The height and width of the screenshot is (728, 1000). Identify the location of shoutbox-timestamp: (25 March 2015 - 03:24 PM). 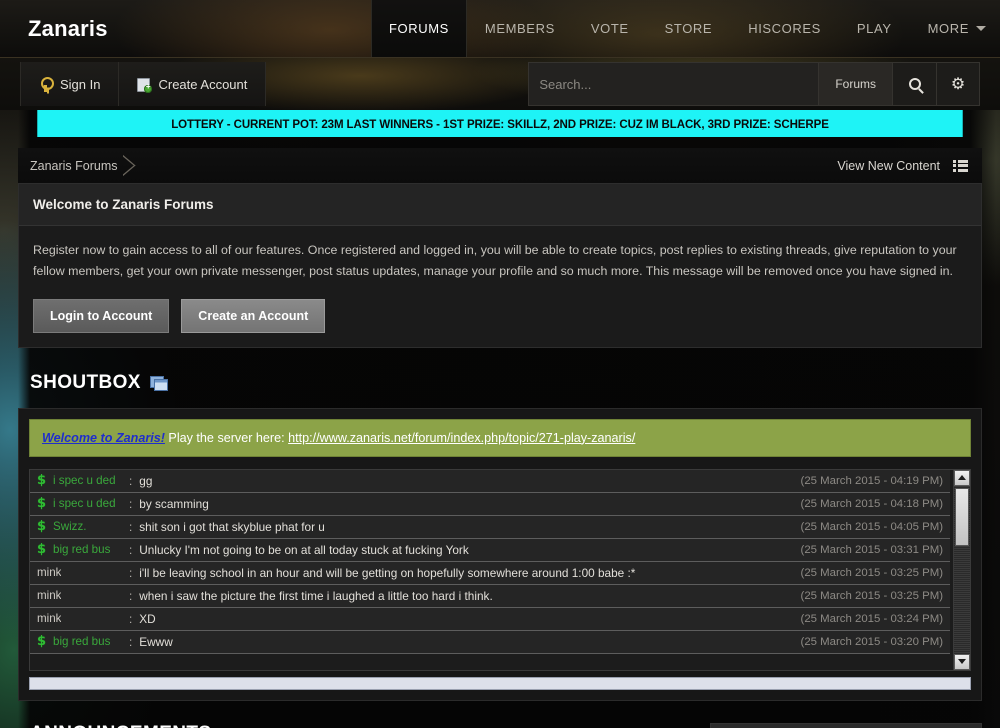
(871, 618).